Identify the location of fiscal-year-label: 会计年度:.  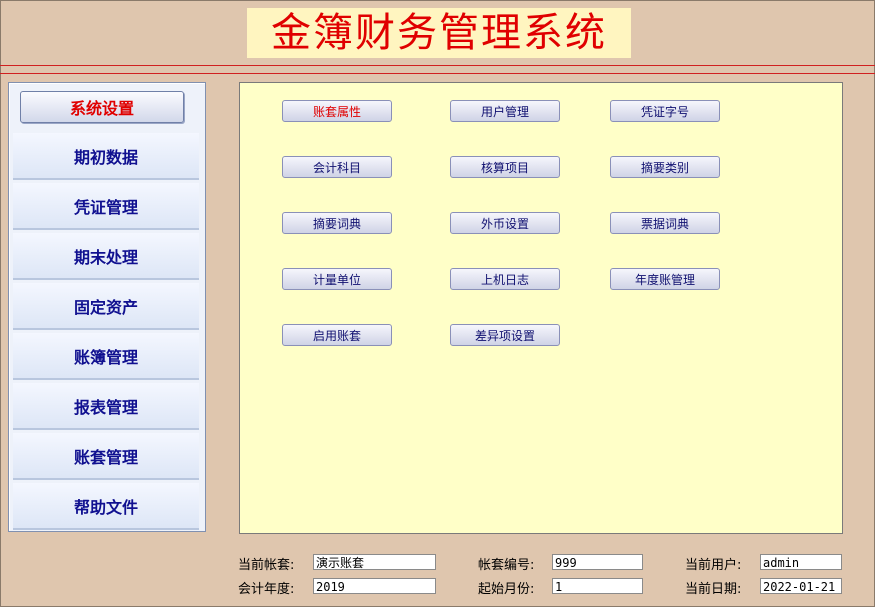
(266, 589).